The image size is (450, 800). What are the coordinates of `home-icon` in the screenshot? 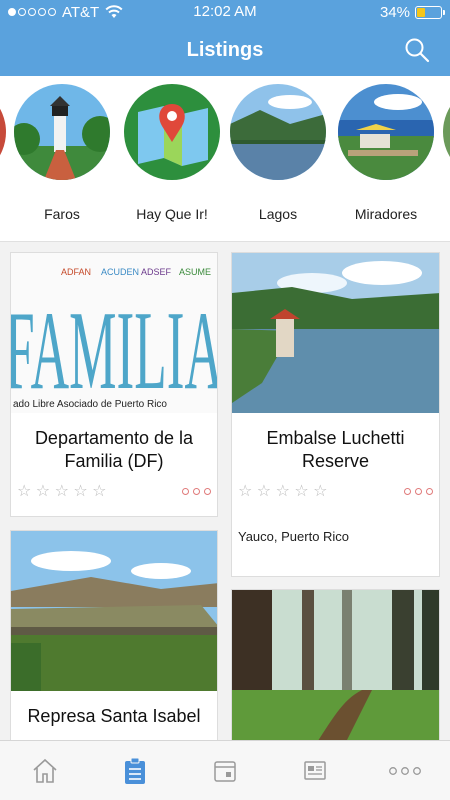 It's located at (45, 770).